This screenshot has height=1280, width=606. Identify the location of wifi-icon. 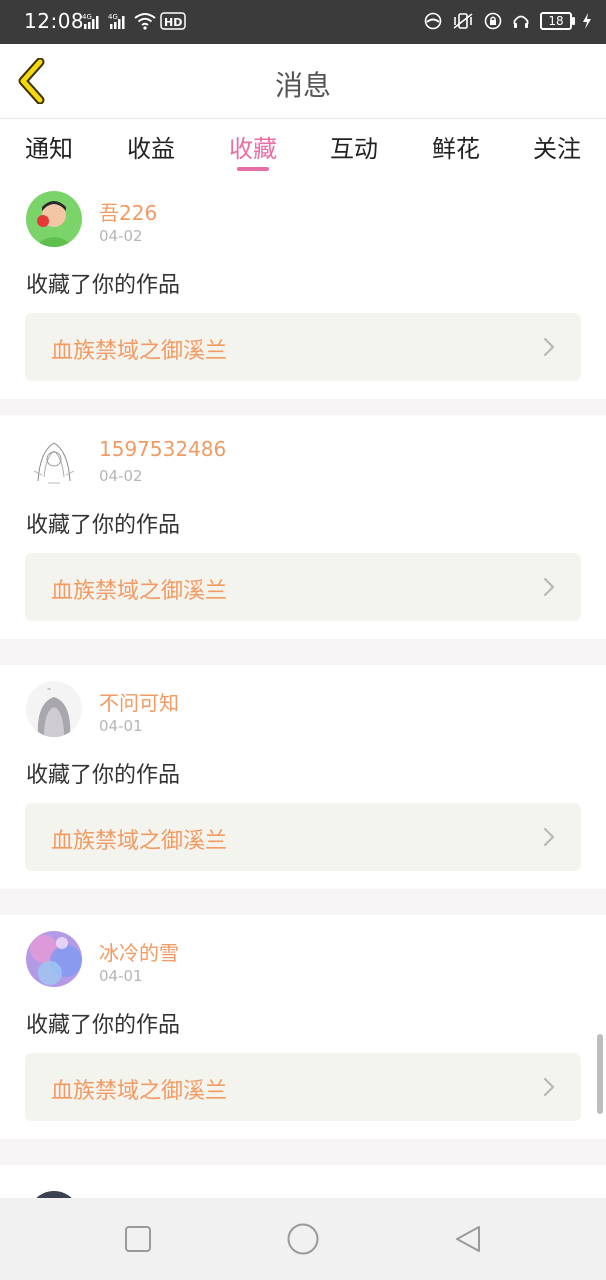
(145, 21).